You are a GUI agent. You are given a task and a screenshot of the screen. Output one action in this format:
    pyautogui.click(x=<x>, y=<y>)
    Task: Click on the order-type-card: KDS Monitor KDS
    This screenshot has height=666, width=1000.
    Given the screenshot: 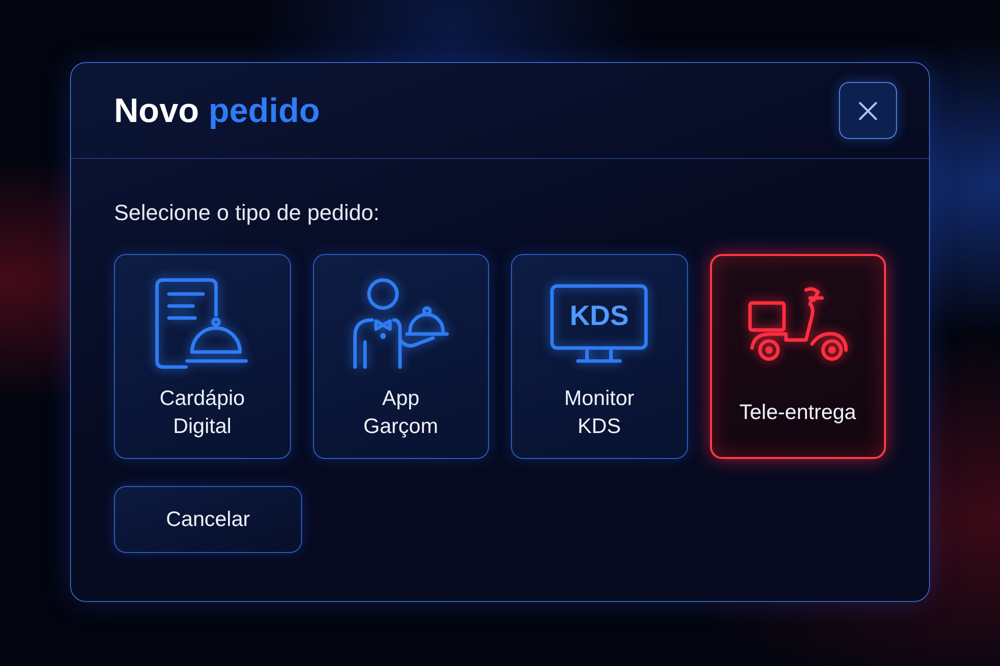 What is the action you would take?
    pyautogui.click(x=599, y=356)
    